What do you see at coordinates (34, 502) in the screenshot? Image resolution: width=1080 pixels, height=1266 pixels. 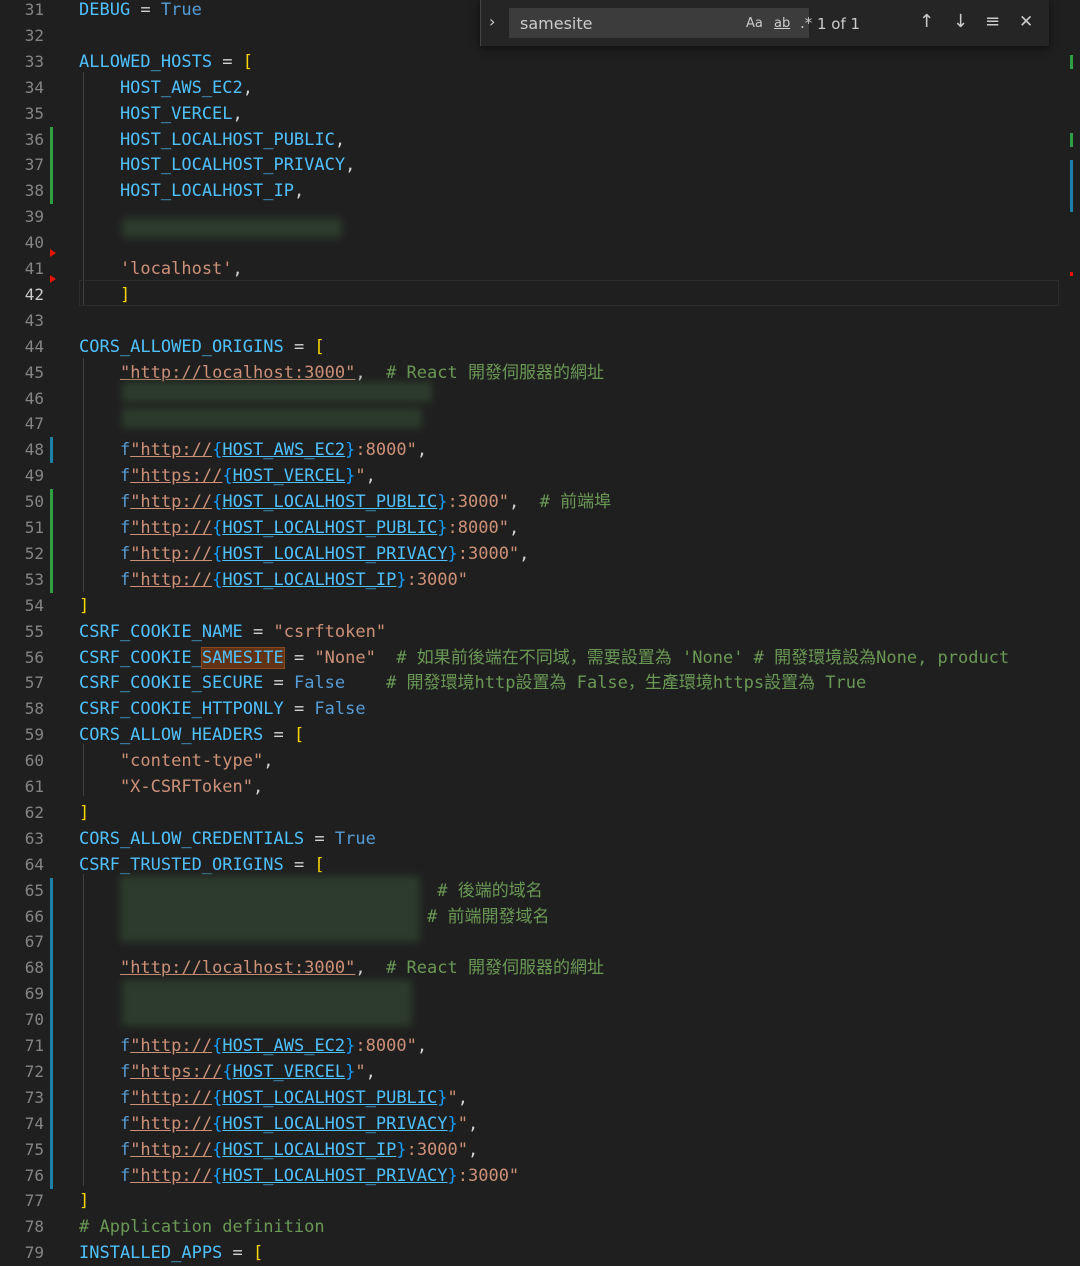 I see `line-number: 50` at bounding box center [34, 502].